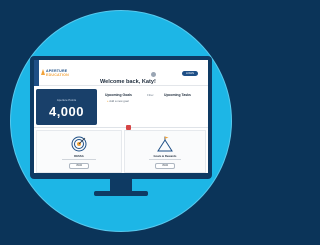 The height and width of the screenshot is (245, 320). I want to click on target-icon, so click(79, 144).